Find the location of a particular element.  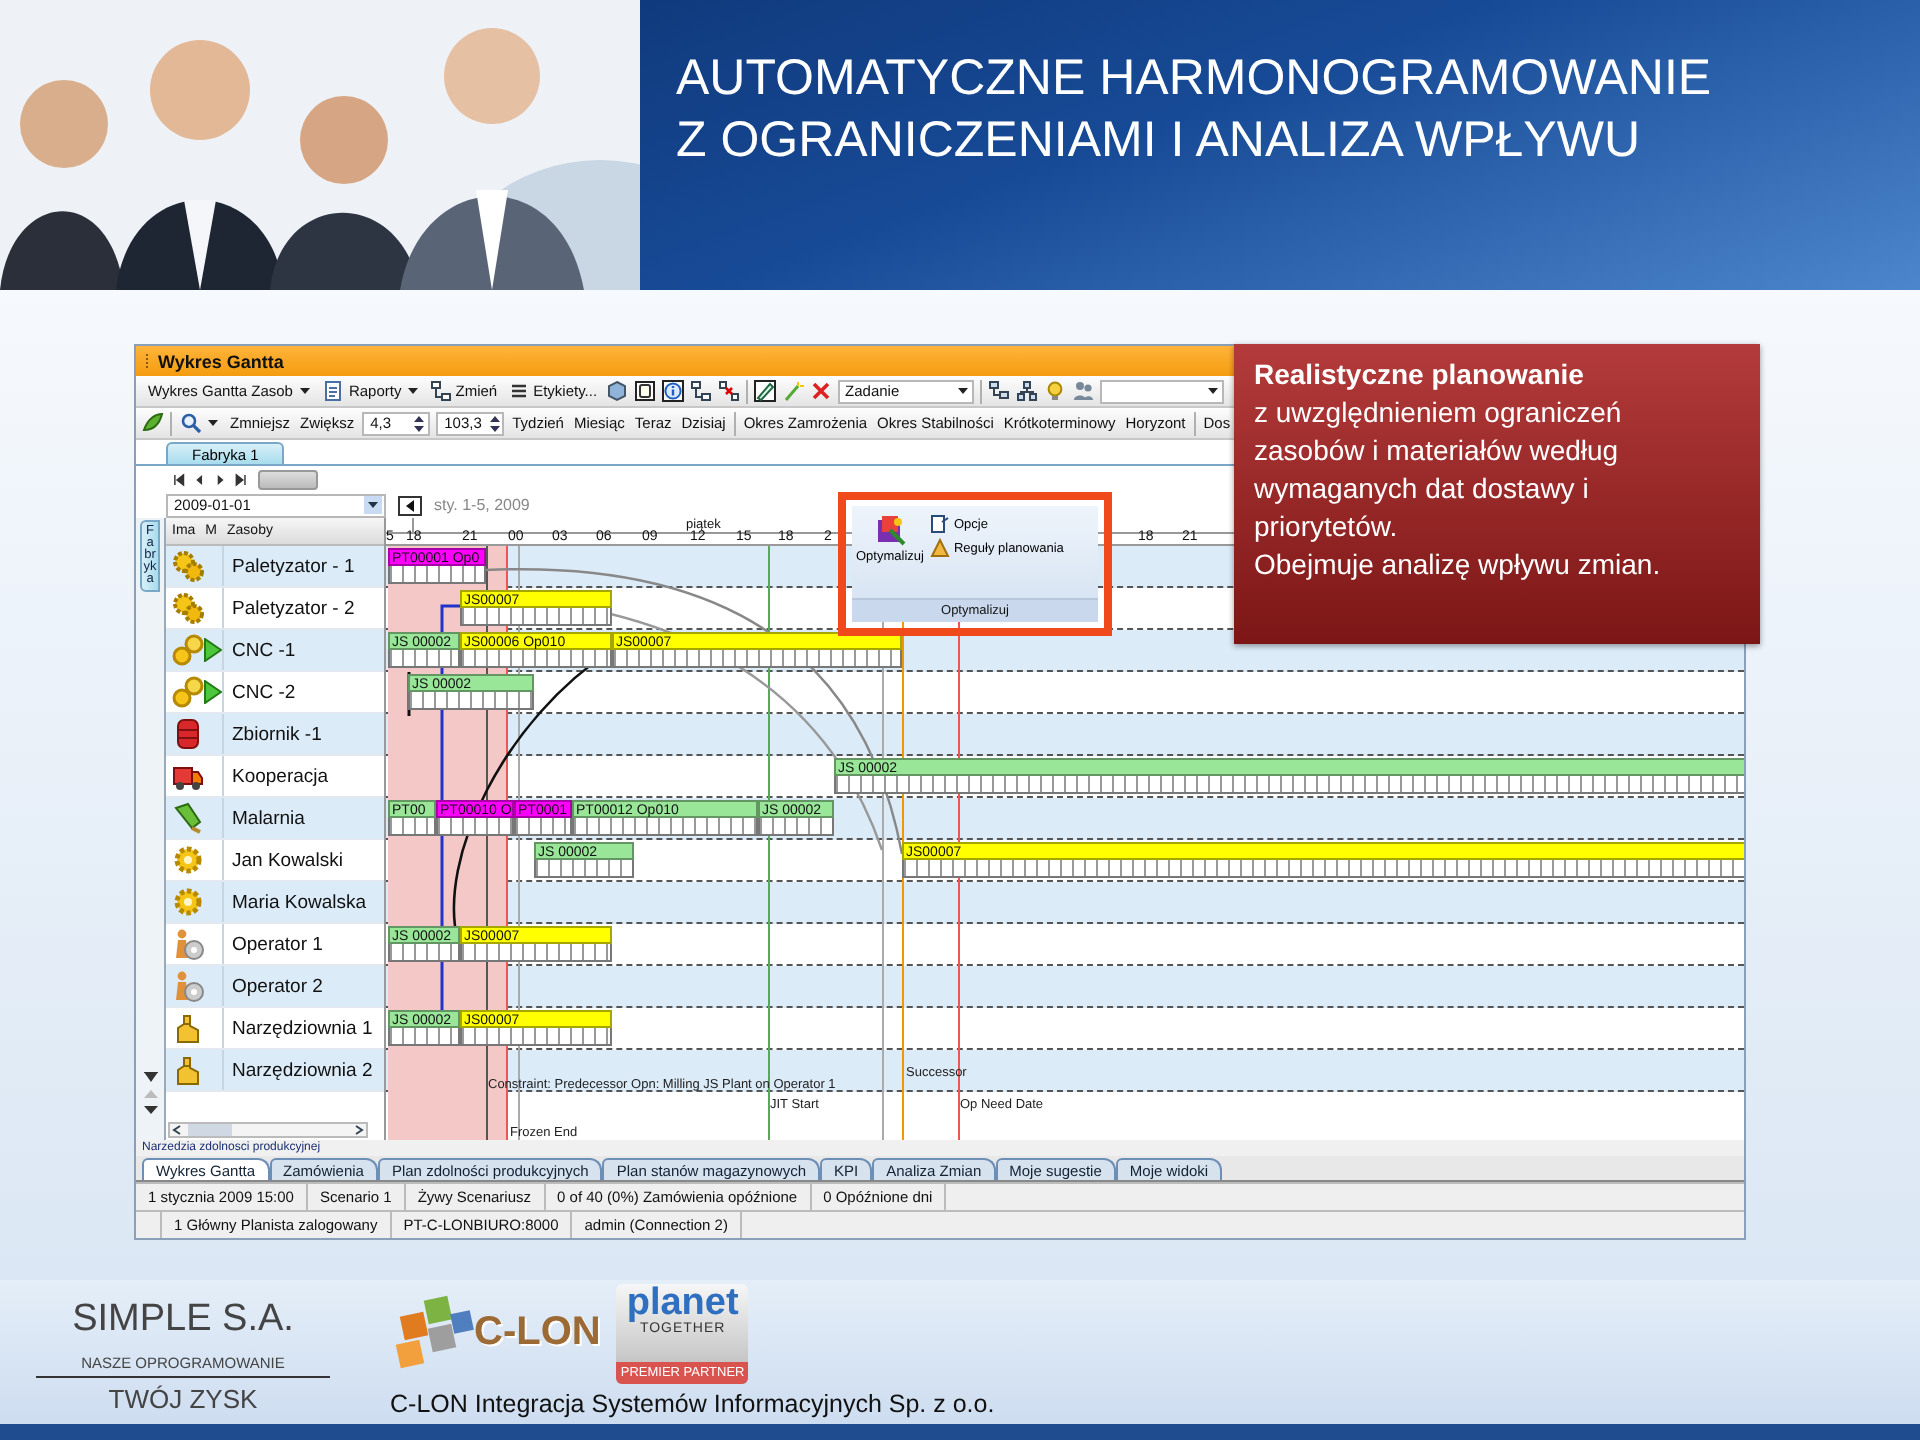

resource-name: Operator 2 is located at coordinates (303, 986).